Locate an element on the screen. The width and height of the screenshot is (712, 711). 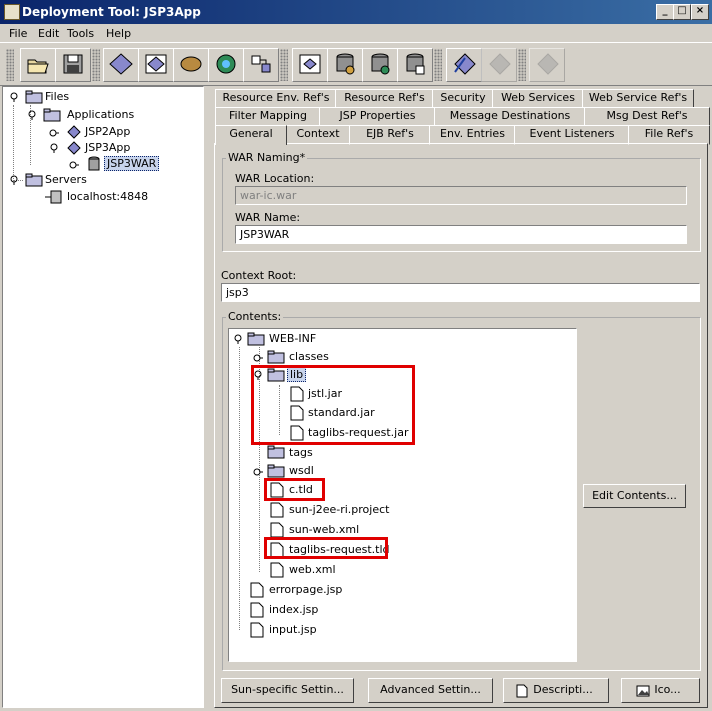
menu-edit: Edit is located at coordinates (48, 33).